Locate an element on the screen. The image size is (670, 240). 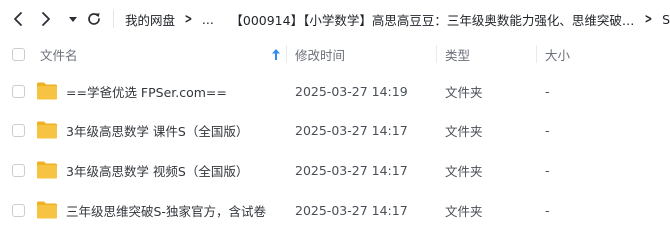
forward-icon is located at coordinates (46, 19).